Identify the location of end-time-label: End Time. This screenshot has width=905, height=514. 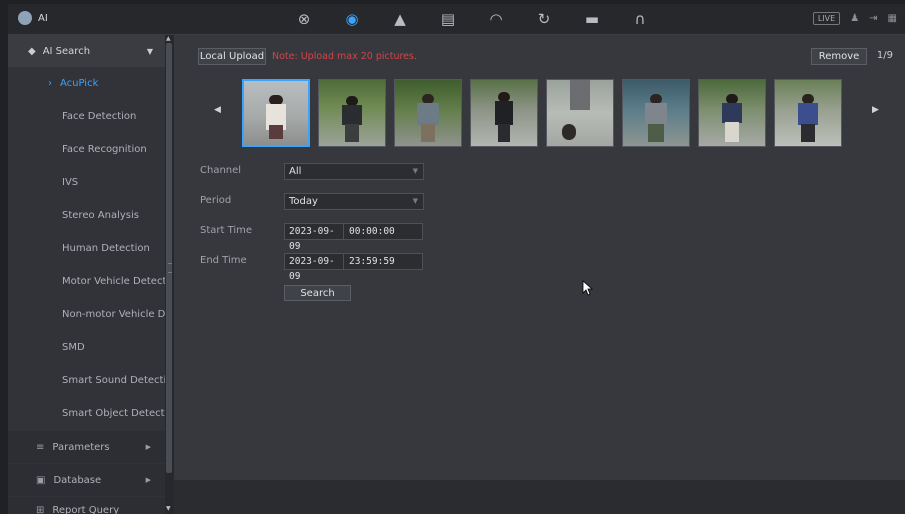
(223, 260).